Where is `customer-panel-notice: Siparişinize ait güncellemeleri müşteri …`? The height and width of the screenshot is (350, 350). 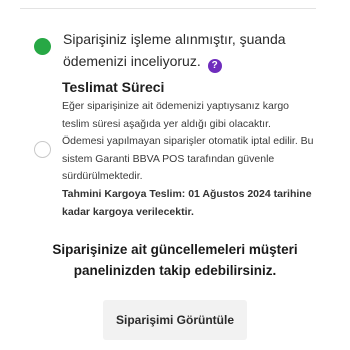 customer-panel-notice: Siparişinize ait güncellemeleri müşteri … is located at coordinates (175, 260).